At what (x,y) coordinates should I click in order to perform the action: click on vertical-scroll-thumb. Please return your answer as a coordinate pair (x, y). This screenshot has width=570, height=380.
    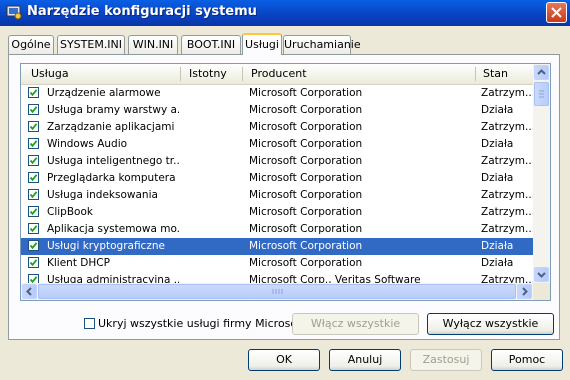
    Looking at the image, I should click on (541, 94).